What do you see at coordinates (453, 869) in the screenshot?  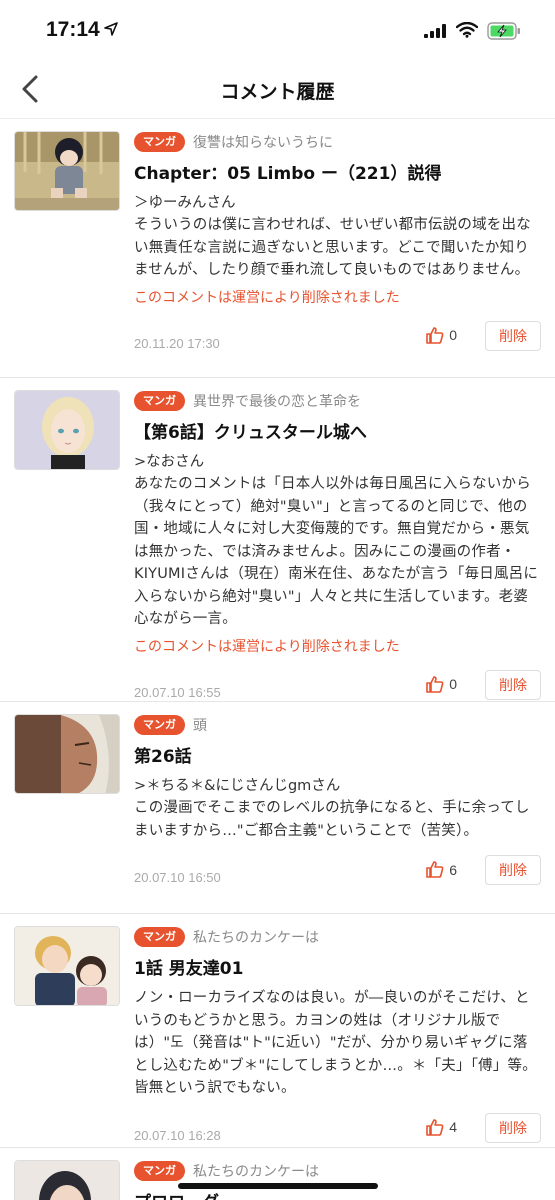 I see `like-count: 6` at bounding box center [453, 869].